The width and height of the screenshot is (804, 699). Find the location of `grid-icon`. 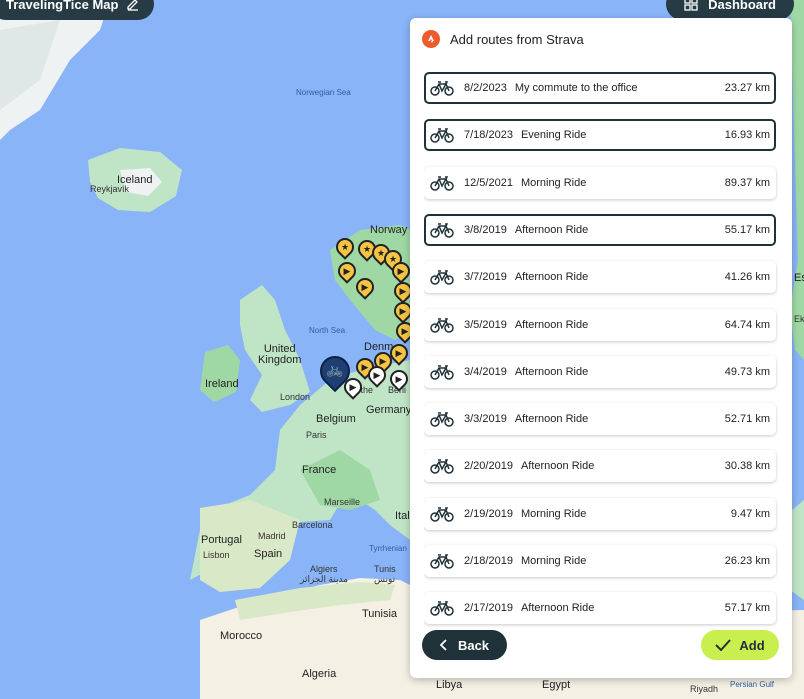

grid-icon is located at coordinates (691, 5).